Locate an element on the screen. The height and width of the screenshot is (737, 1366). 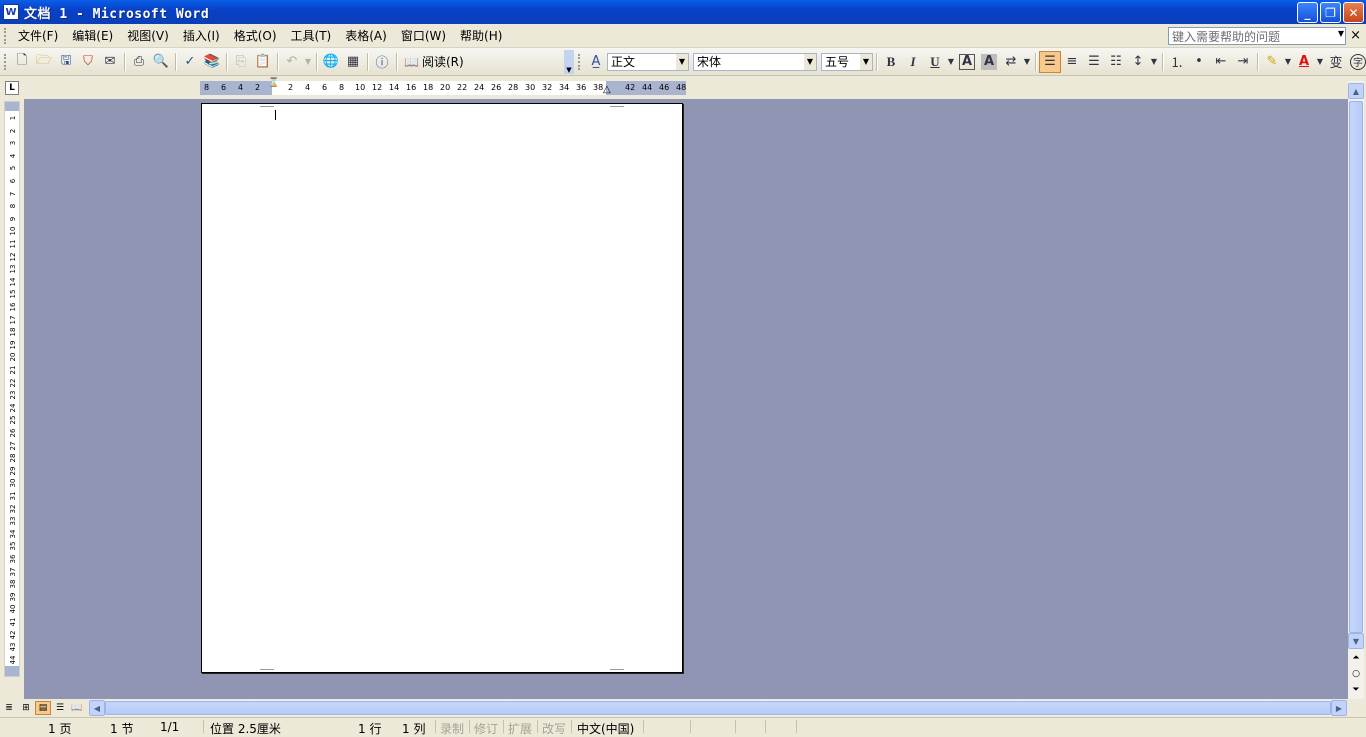
highlight-icon: ✎ is located at coordinates (1272, 62).